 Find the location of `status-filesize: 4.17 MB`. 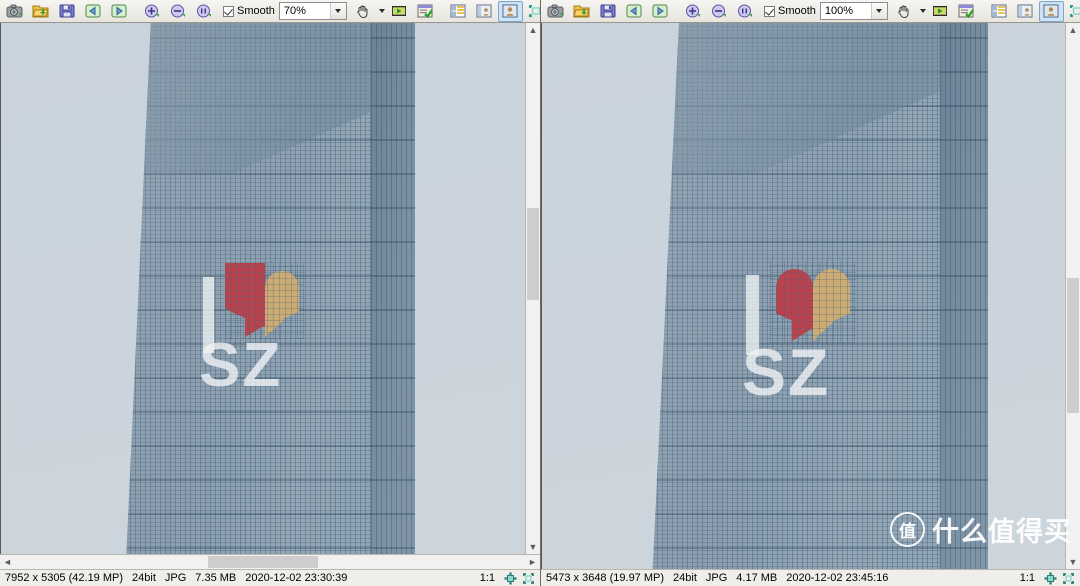

status-filesize: 4.17 MB is located at coordinates (757, 578).